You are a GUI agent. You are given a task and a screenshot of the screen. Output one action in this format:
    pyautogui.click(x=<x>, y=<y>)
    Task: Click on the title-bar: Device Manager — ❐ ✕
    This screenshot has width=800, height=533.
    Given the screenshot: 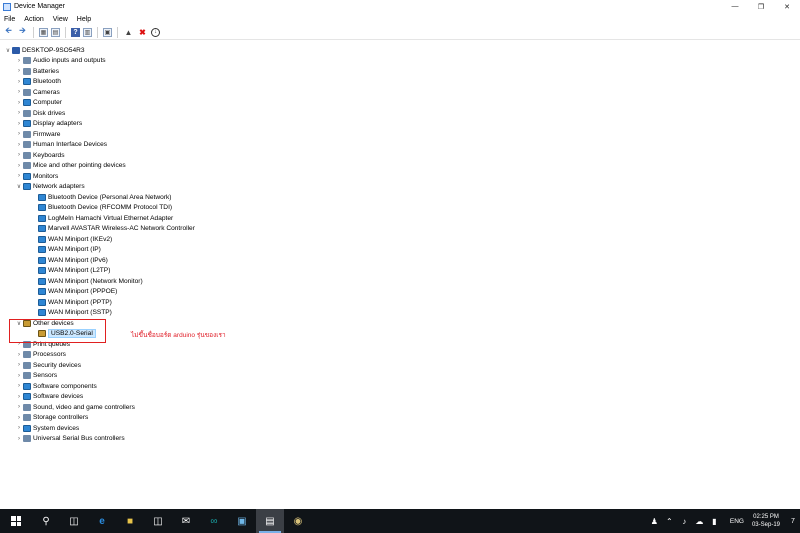 What is the action you would take?
    pyautogui.click(x=400, y=6)
    